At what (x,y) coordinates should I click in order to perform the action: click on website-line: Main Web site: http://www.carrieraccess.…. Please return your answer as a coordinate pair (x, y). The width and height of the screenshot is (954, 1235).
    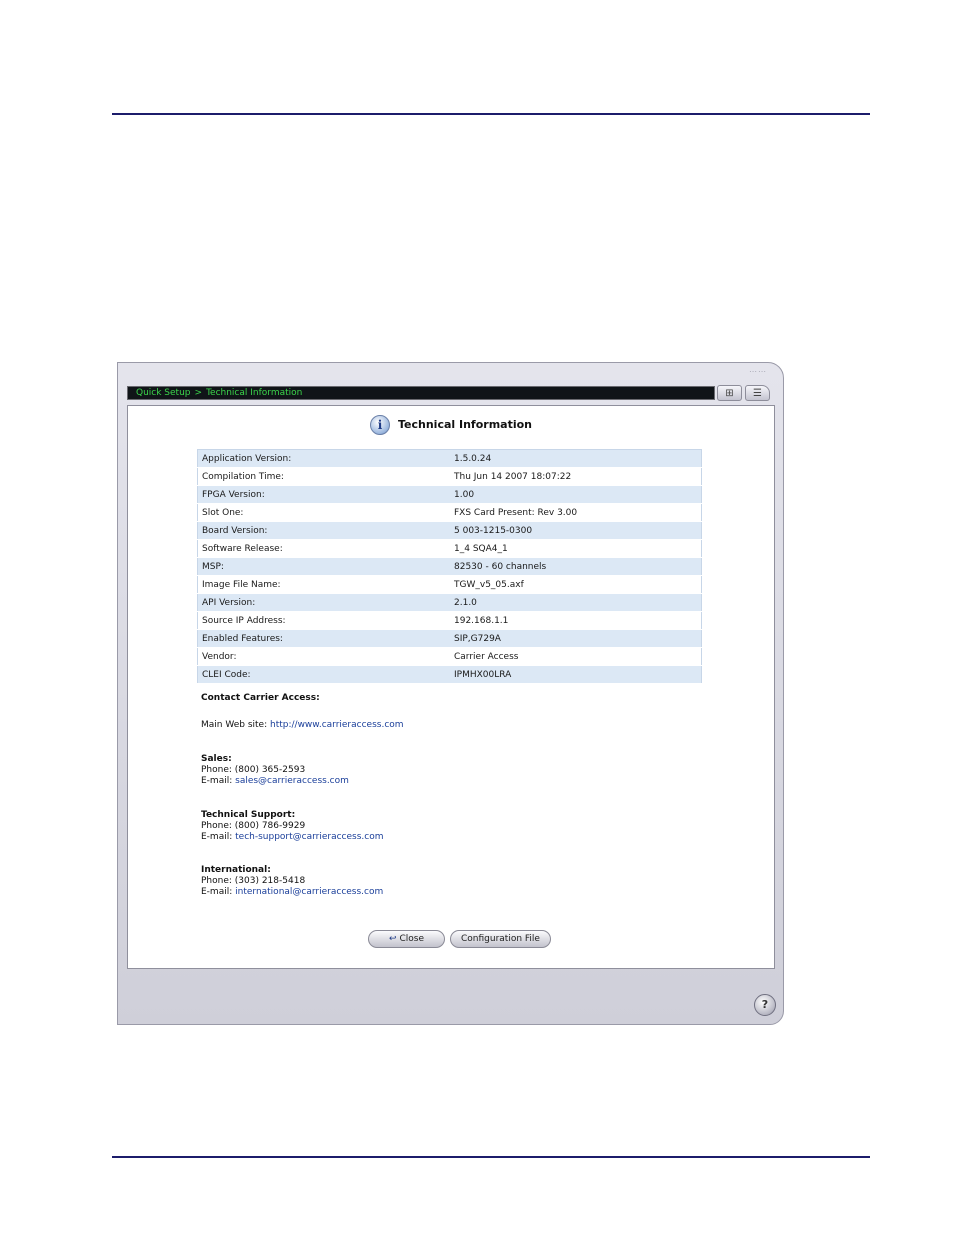
    Looking at the image, I should click on (302, 725).